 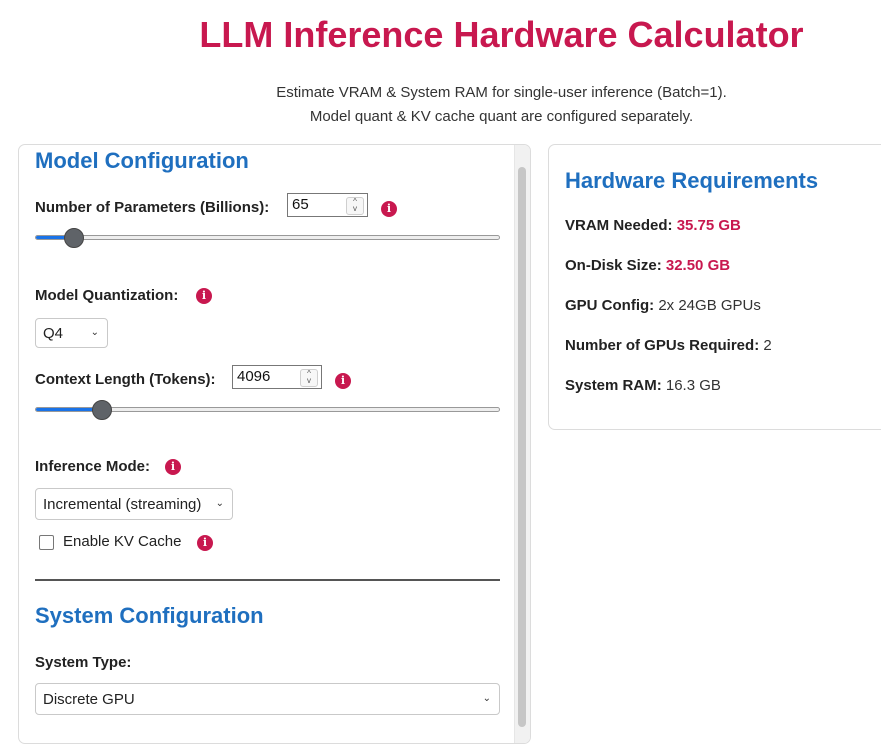 What do you see at coordinates (698, 265) in the screenshot?
I see `disk-value: 32.50 GB` at bounding box center [698, 265].